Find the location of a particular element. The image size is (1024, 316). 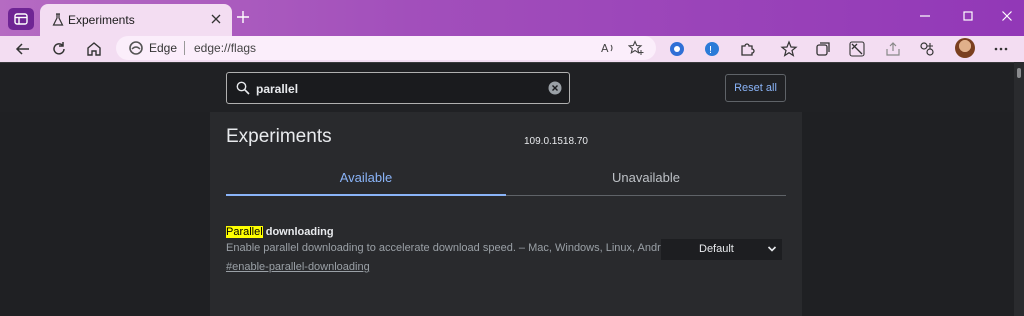

tracking-prevention-icon: ! is located at coordinates (712, 49).